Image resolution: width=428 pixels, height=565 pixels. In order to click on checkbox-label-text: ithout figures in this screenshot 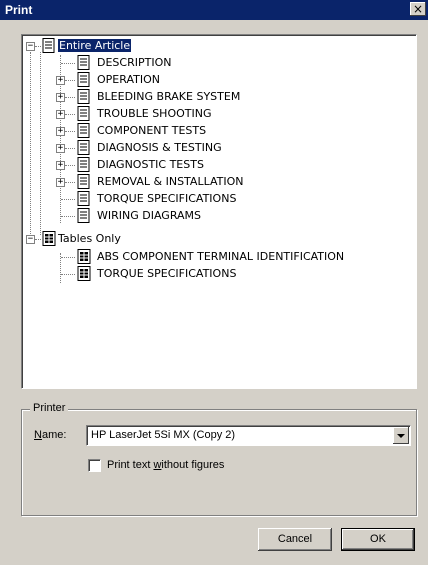, I will do `click(193, 465)`.